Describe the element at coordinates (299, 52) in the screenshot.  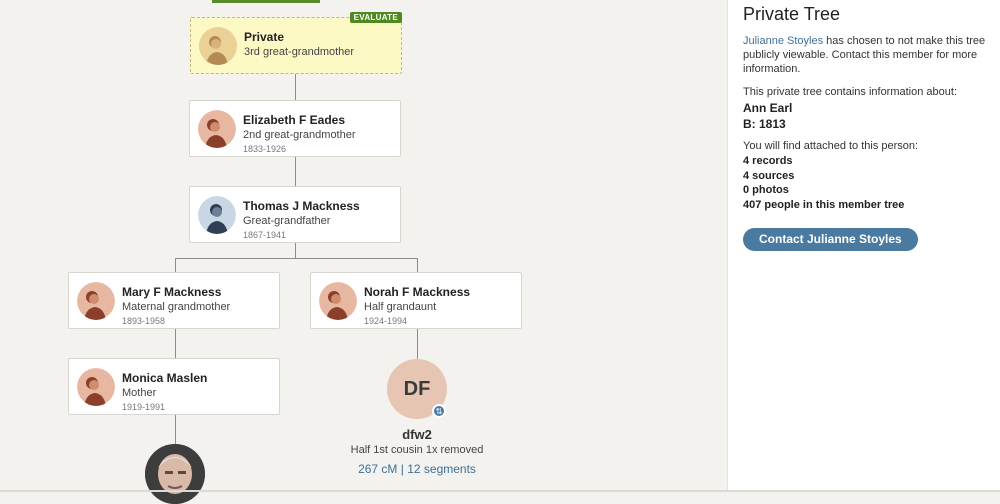
I see `person-relation: 3rd great-grandmother` at that location.